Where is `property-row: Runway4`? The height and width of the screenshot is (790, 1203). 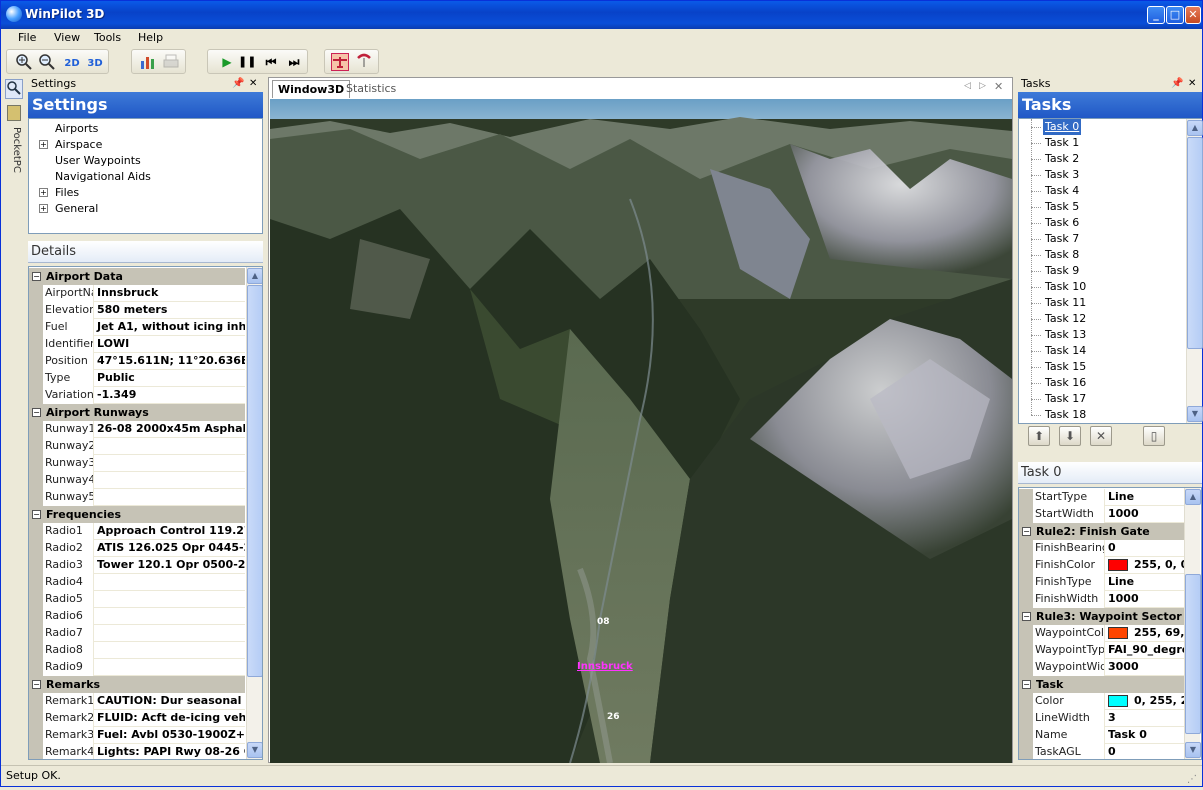
property-row: Runway4 is located at coordinates (137, 480).